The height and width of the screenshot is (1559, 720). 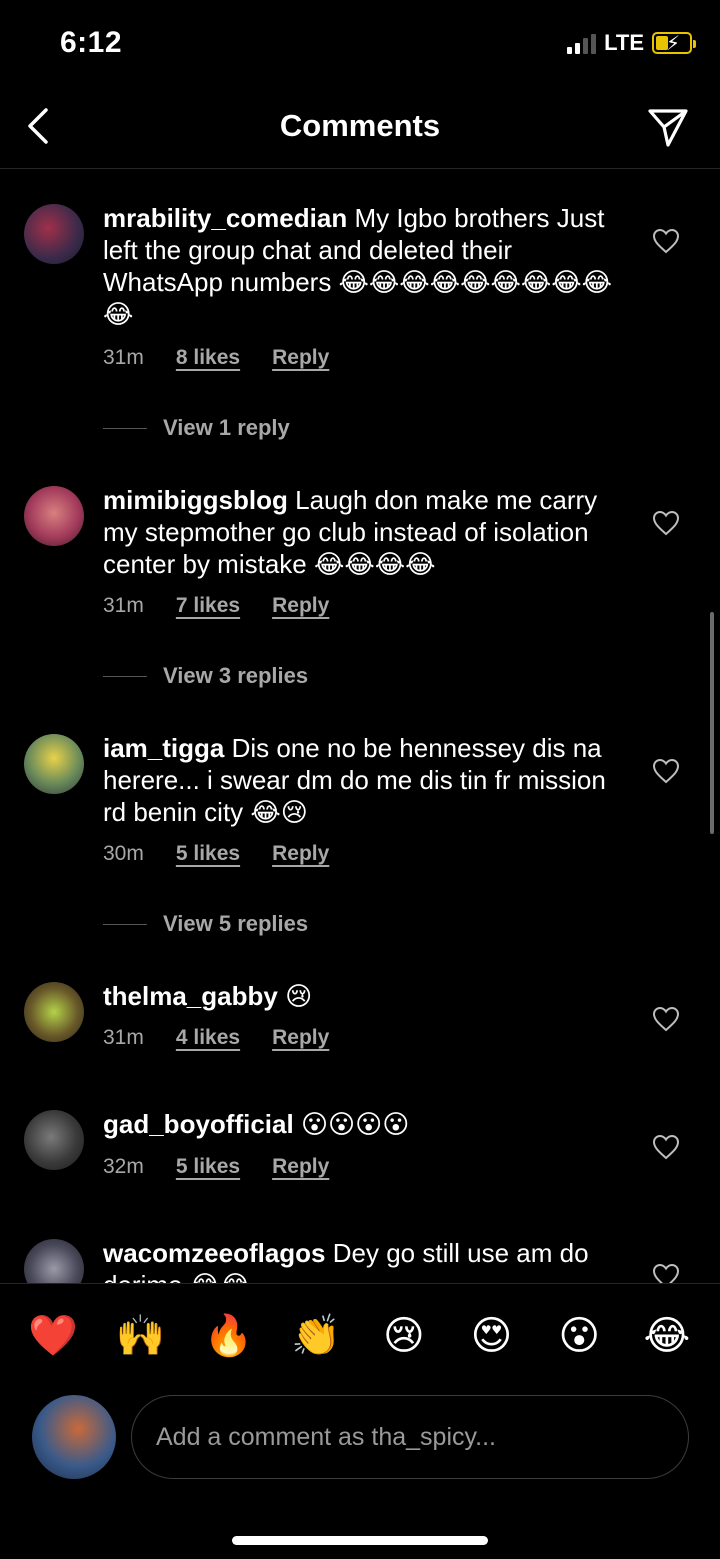 What do you see at coordinates (226, 427) in the screenshot?
I see `view-replies-label: View 1 reply` at bounding box center [226, 427].